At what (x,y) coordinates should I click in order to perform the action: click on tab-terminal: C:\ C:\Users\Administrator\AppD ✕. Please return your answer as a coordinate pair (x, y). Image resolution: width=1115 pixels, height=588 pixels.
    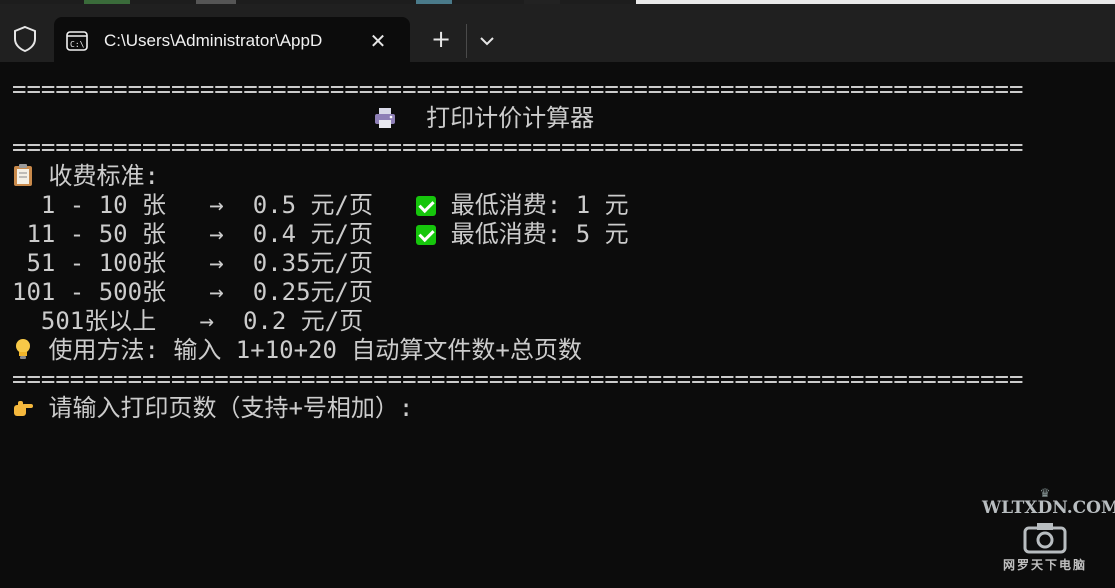
    Looking at the image, I should click on (232, 41).